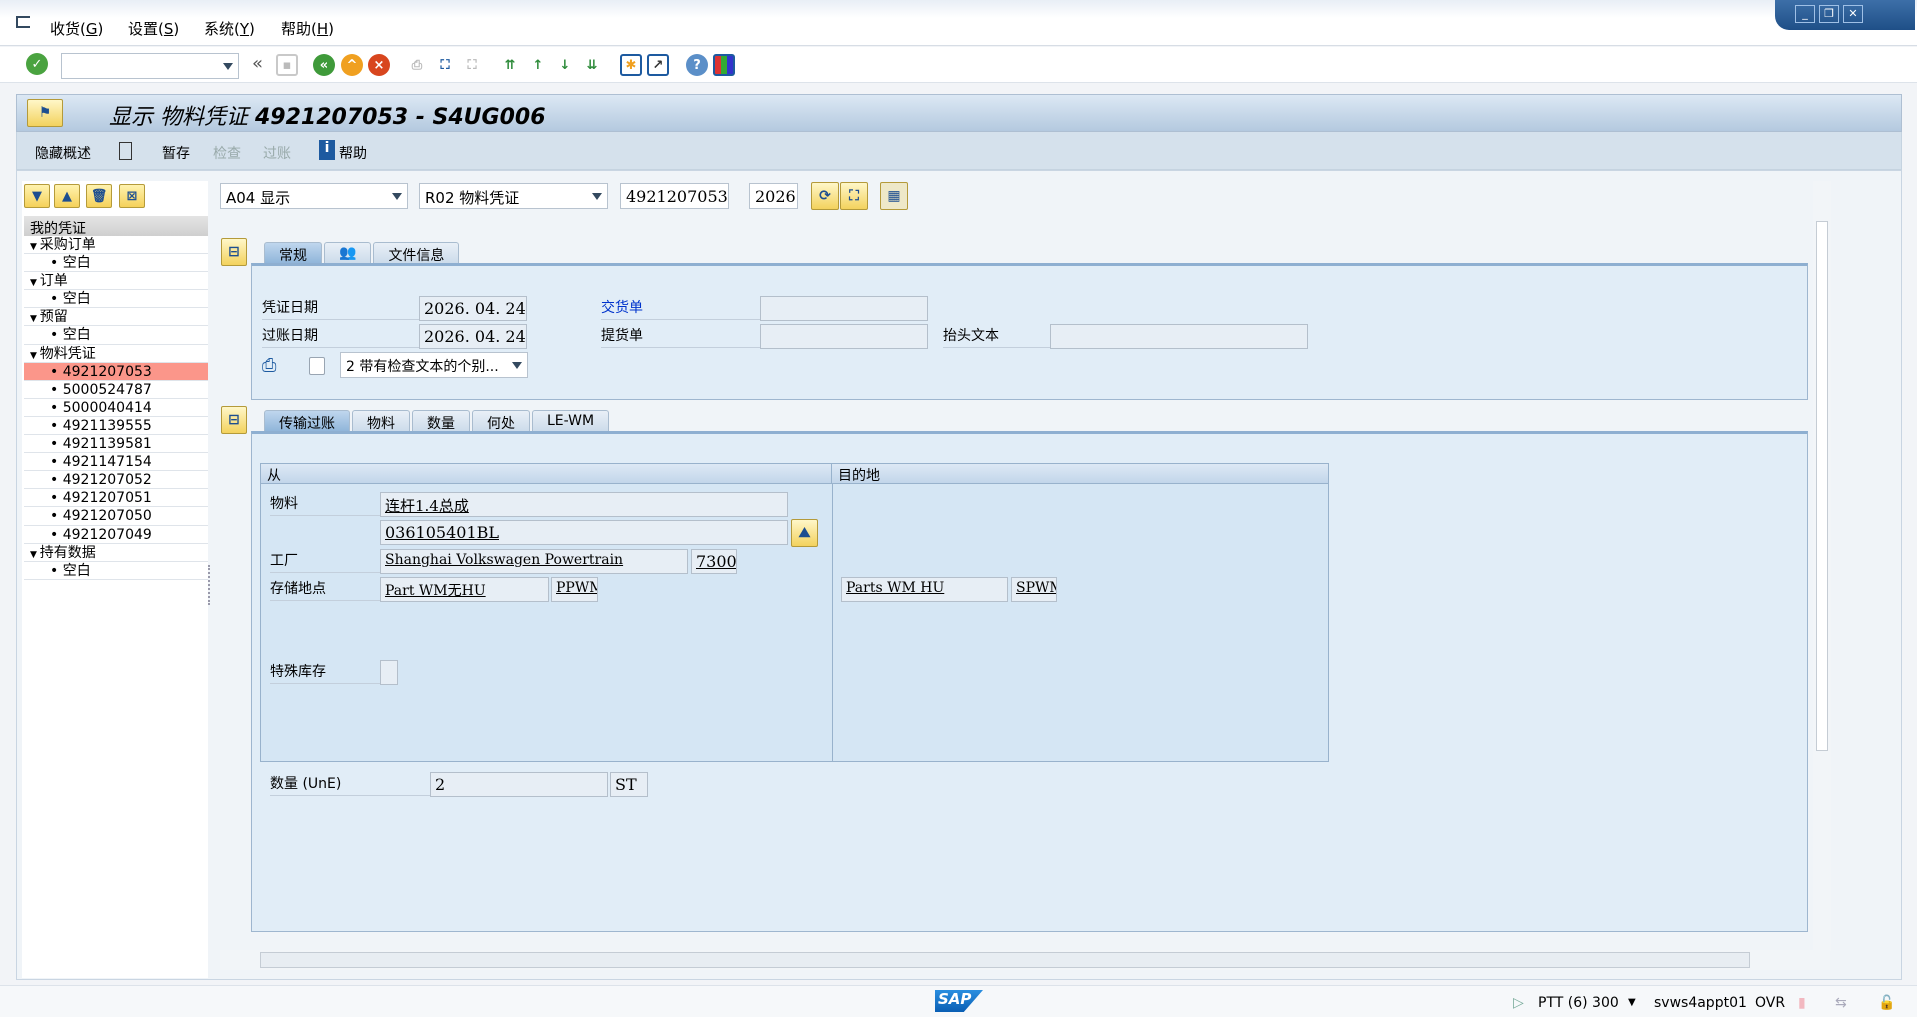 The image size is (1917, 1017). I want to click on tree-leaf: • 4921207050, so click(116, 516).